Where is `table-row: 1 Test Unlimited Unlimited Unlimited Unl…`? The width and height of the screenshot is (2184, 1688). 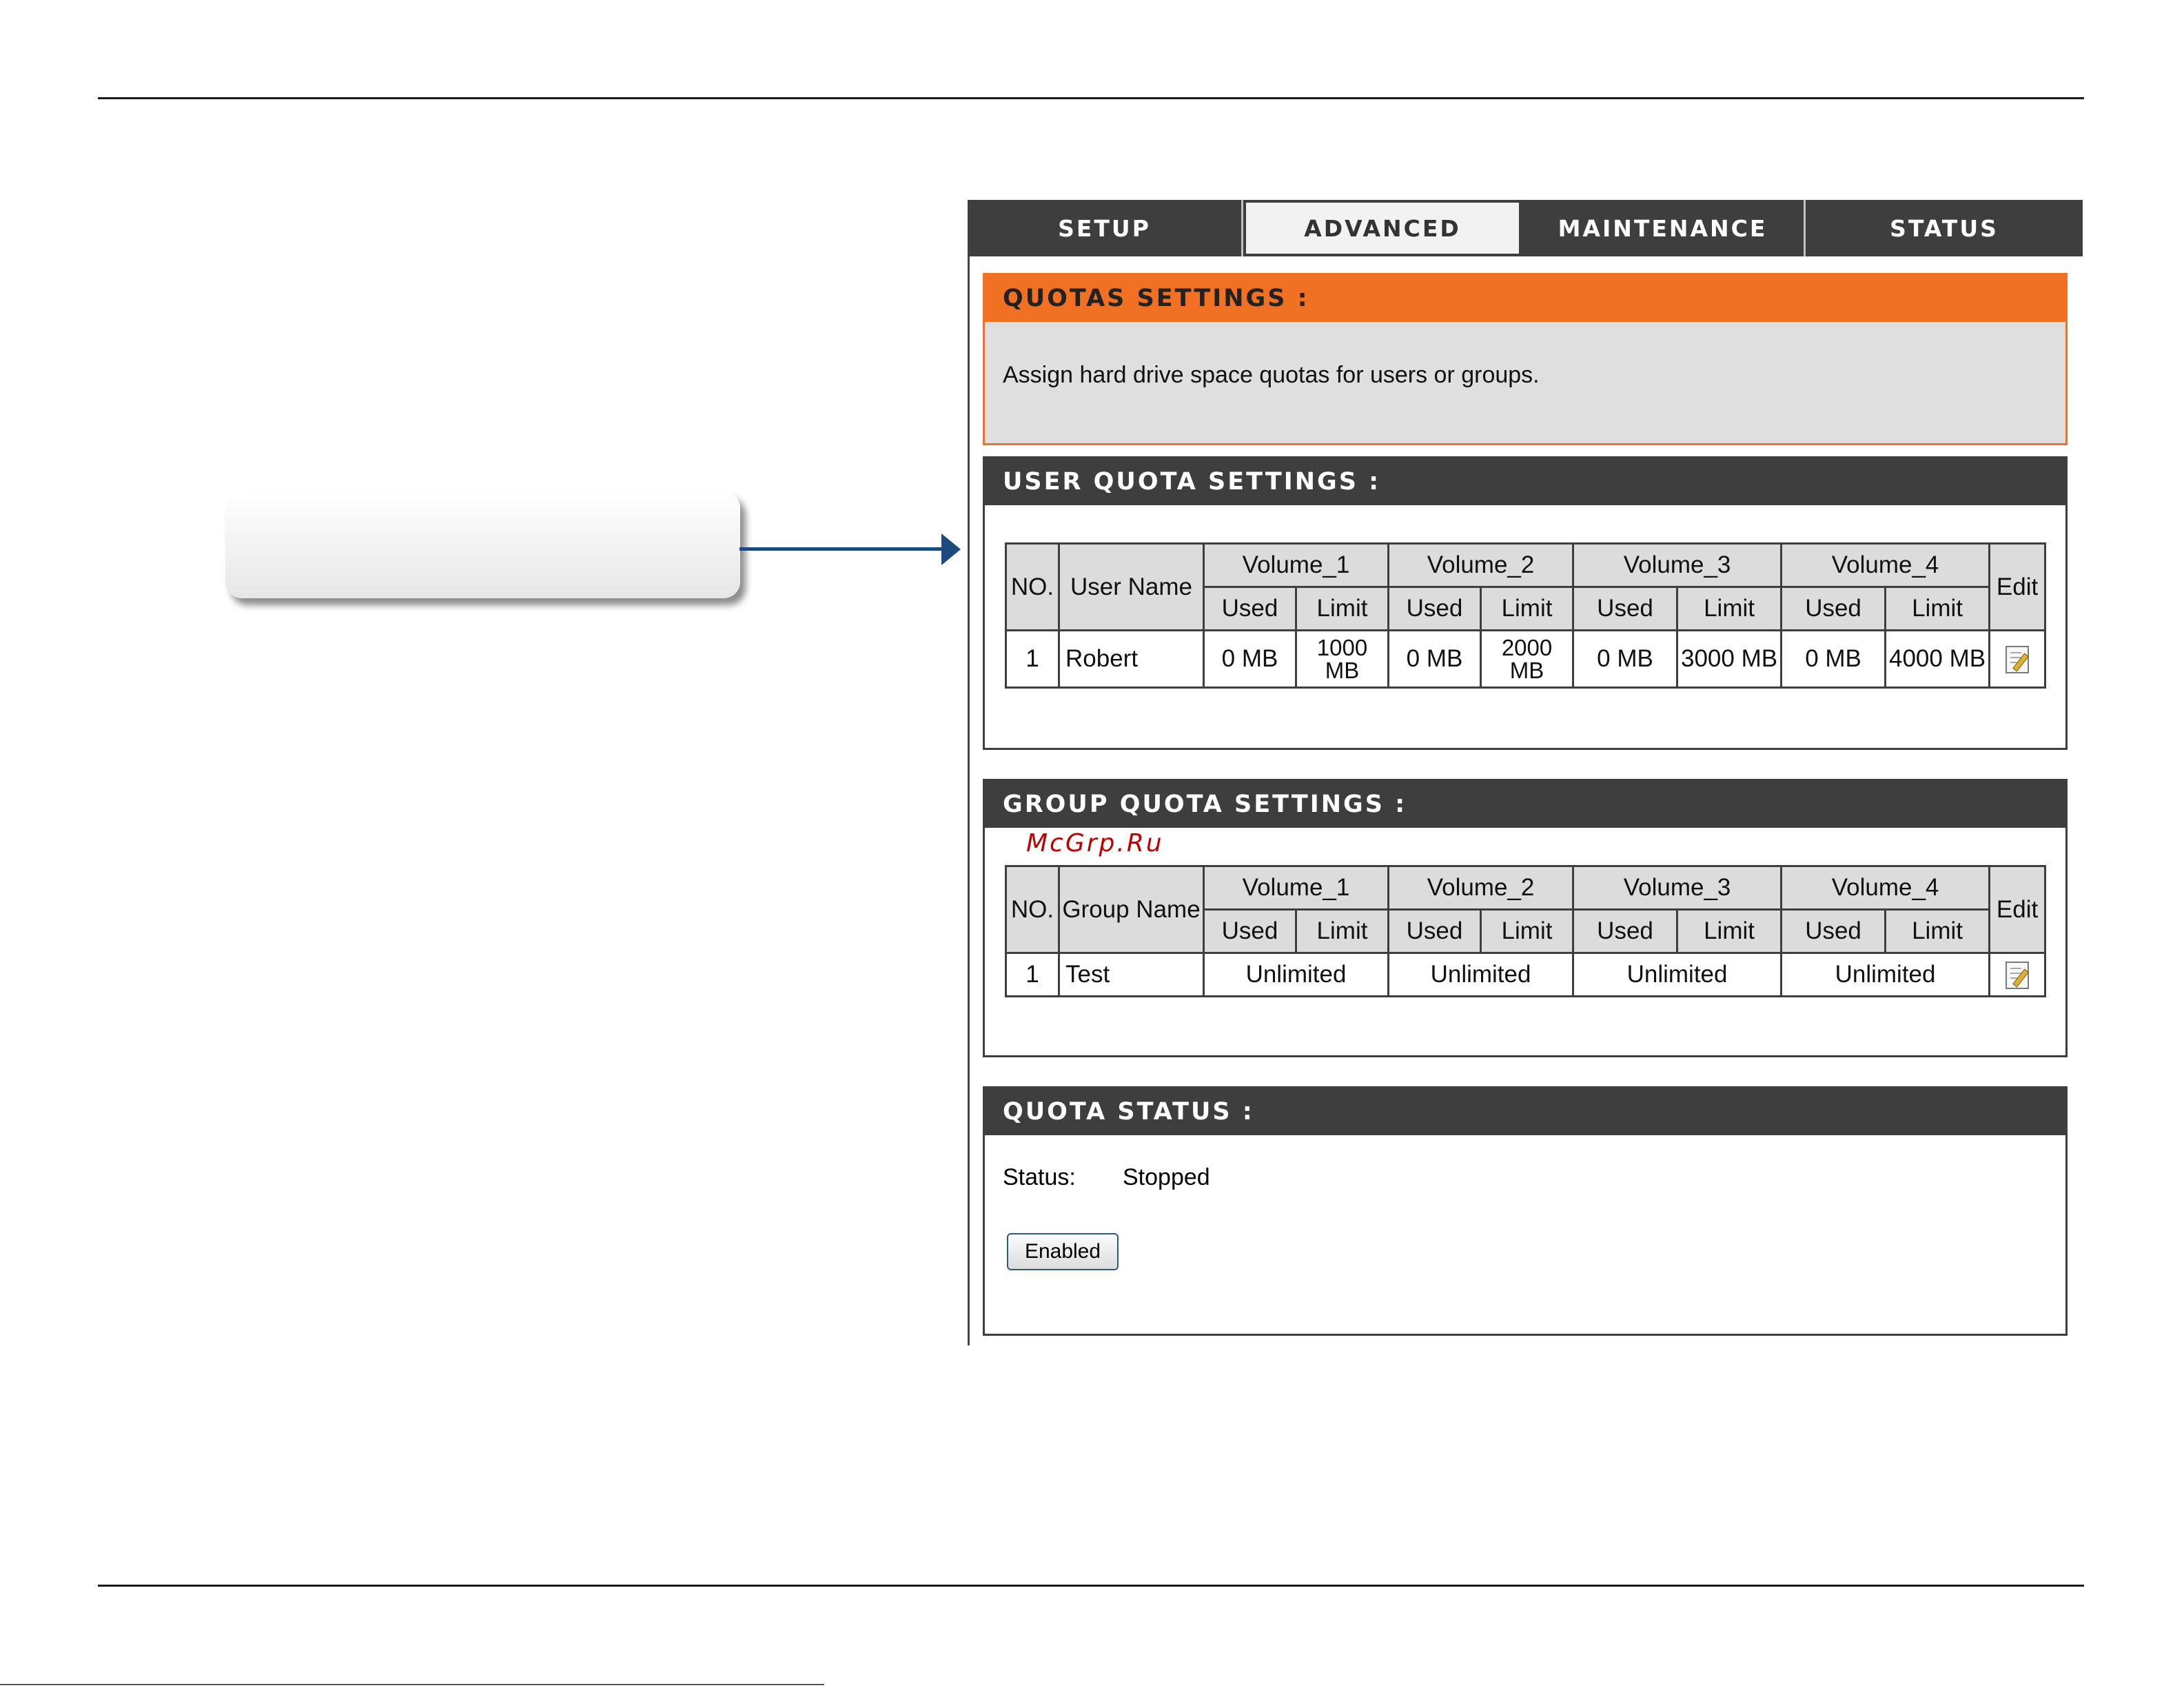
table-row: 1 Test Unlimited Unlimited Unlimited Unl… is located at coordinates (1526, 974).